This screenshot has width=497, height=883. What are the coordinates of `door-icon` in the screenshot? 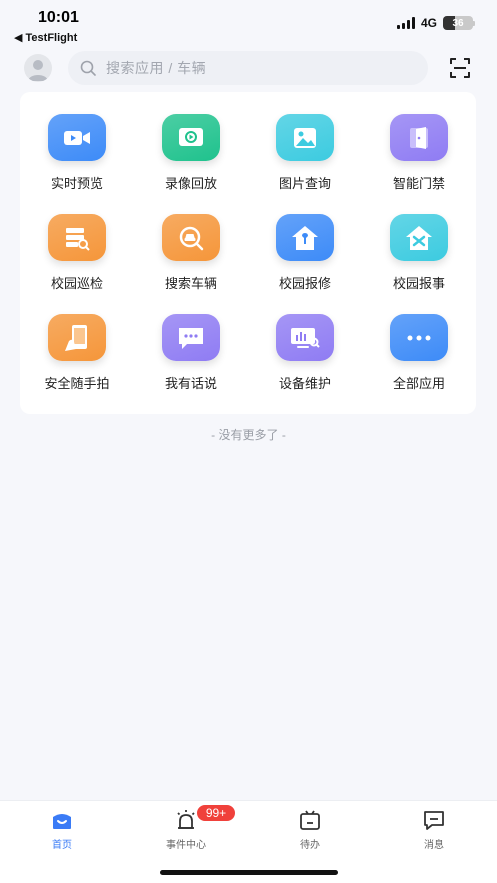 It's located at (419, 137).